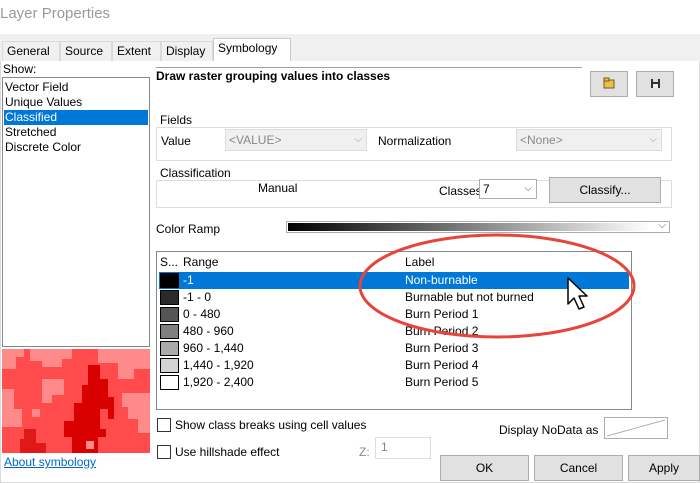 This screenshot has height=483, width=700. I want to click on symbology-preview-image, so click(76, 401).